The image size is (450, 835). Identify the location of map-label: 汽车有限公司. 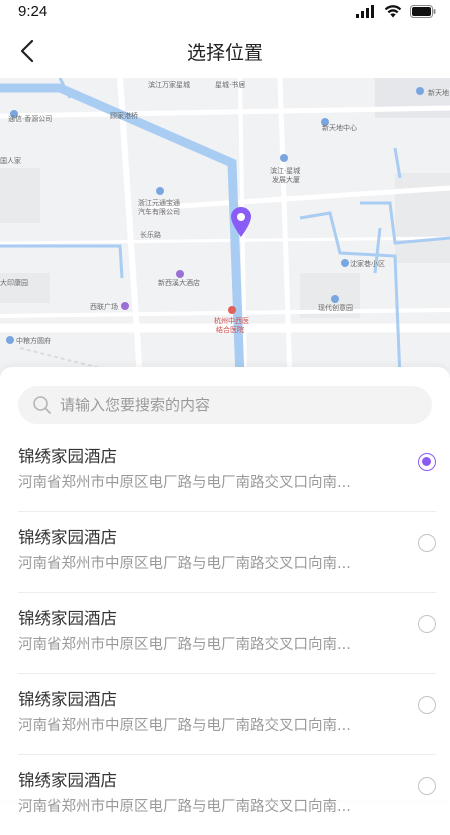
(159, 212).